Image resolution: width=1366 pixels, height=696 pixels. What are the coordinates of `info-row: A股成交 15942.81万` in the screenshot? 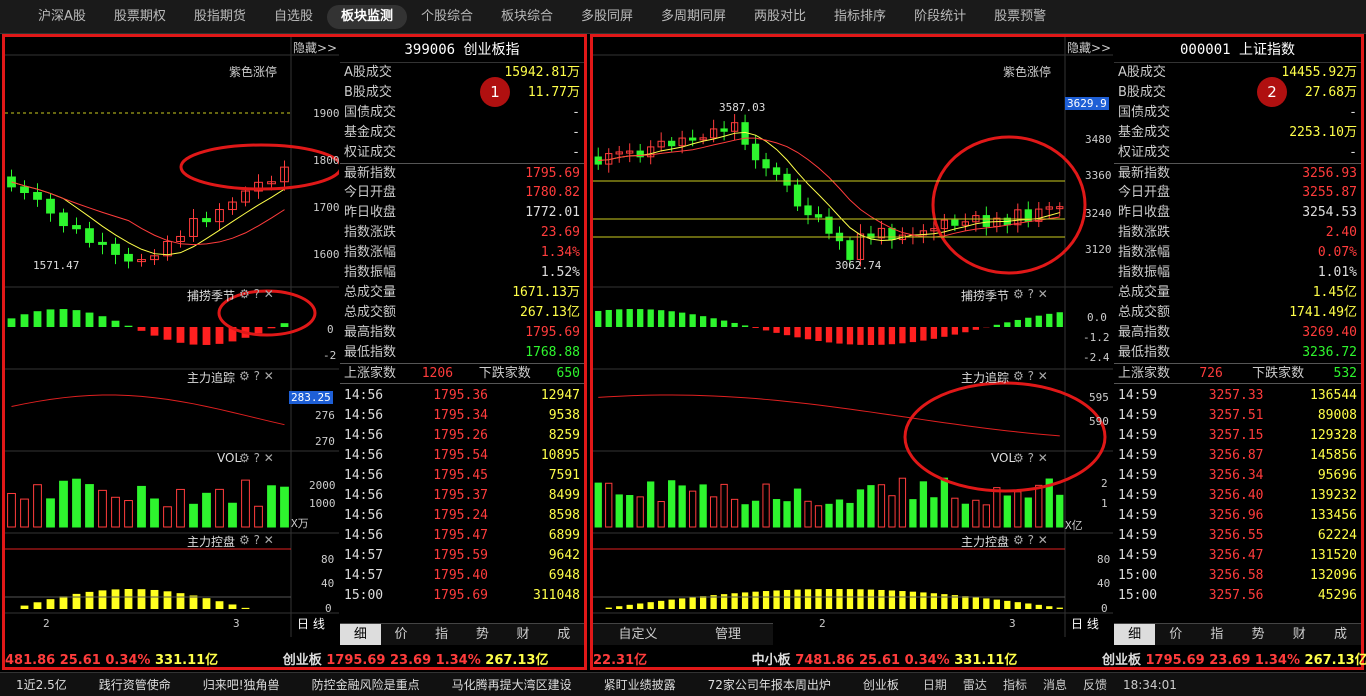 It's located at (462, 73).